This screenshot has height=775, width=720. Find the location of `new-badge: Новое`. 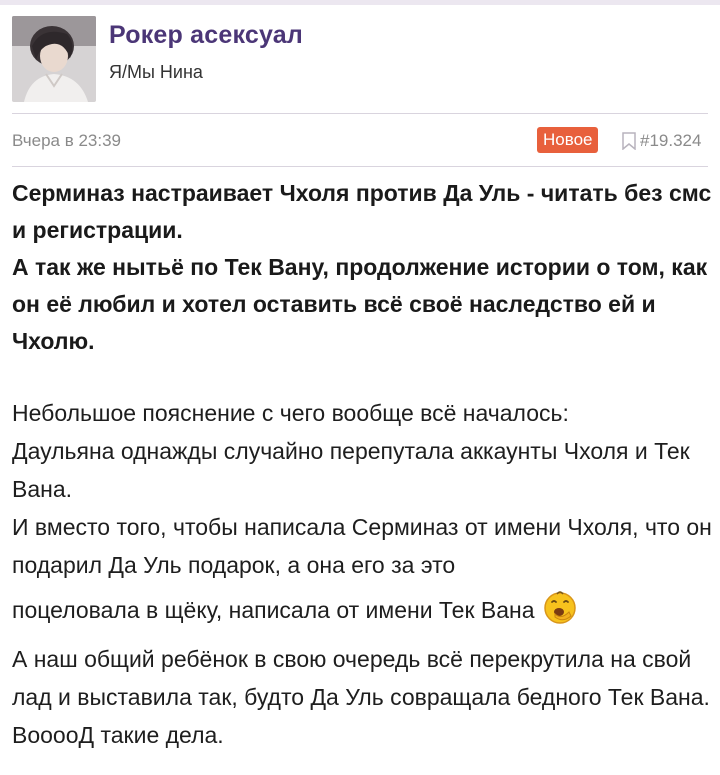

new-badge: Новое is located at coordinates (568, 140).